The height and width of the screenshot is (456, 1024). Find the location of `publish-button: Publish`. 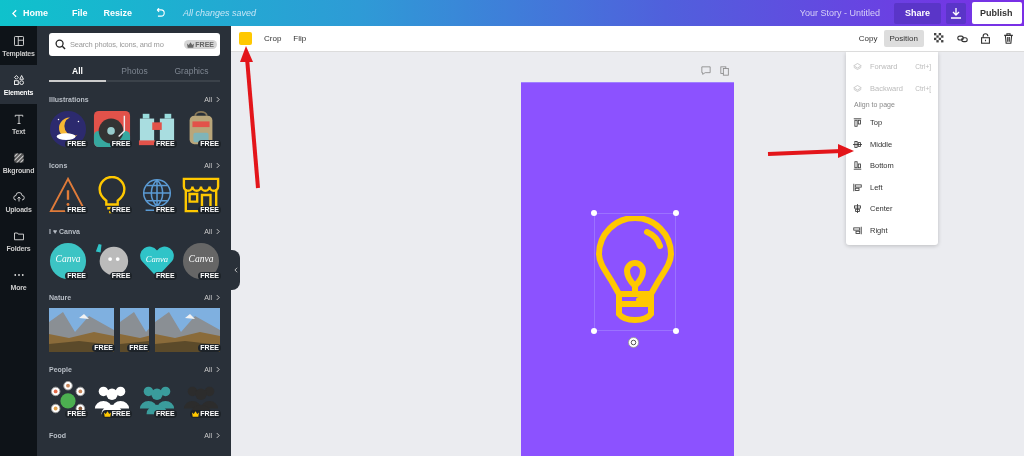

publish-button: Publish is located at coordinates (997, 13).